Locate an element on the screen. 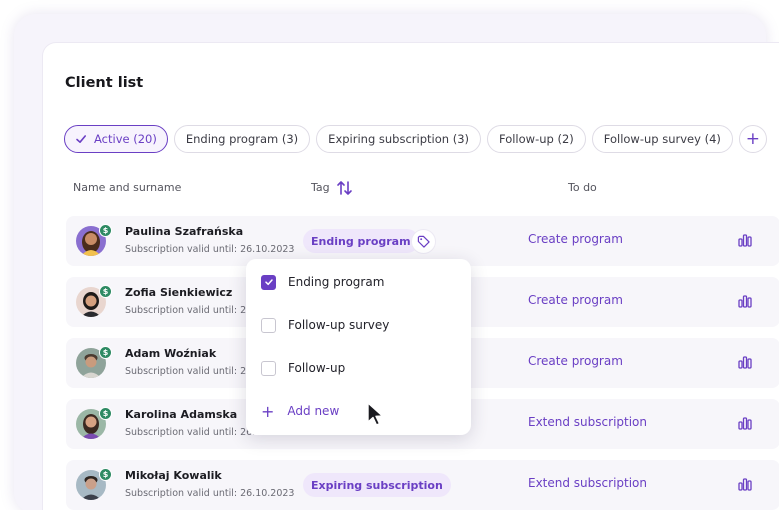  filter-chip-follow-up-survey: Follow-up survey (4) is located at coordinates (662, 139).